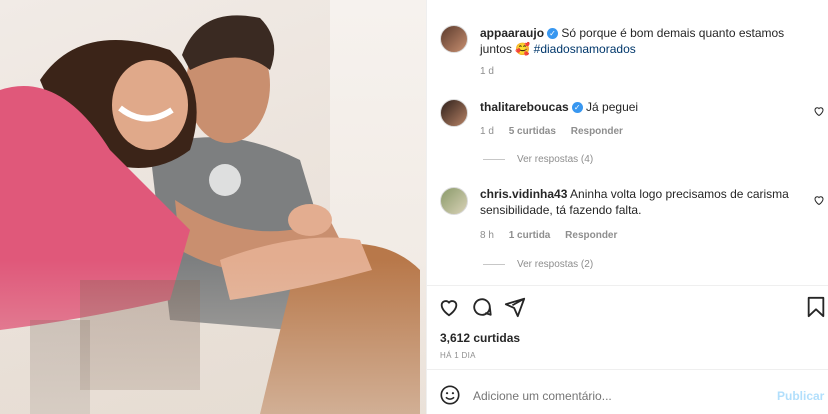 This screenshot has width=828, height=414. I want to click on view-replies-button: Ver respostas (4), so click(538, 159).